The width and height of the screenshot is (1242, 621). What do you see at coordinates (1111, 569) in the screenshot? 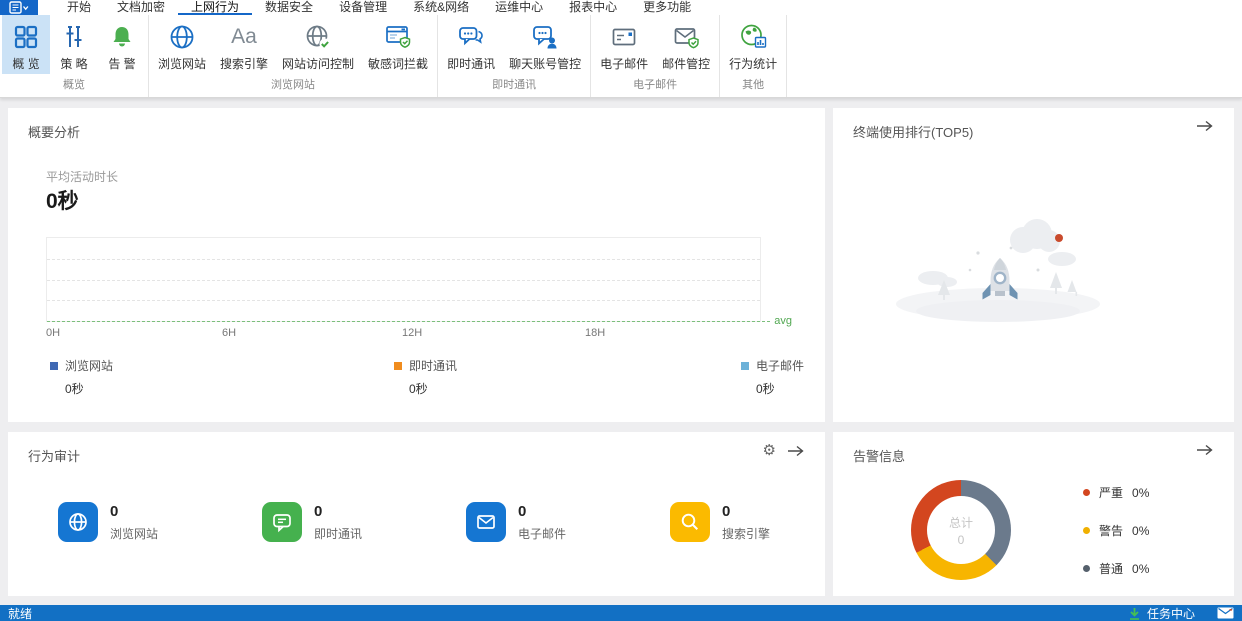
I see `legend-label: 普通` at bounding box center [1111, 569].